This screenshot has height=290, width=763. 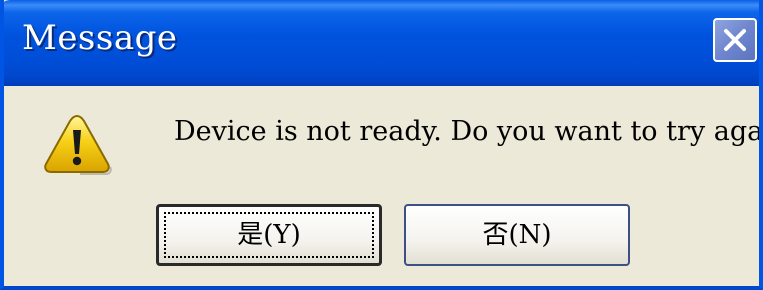 I want to click on dialog-title: Message, so click(x=100, y=38).